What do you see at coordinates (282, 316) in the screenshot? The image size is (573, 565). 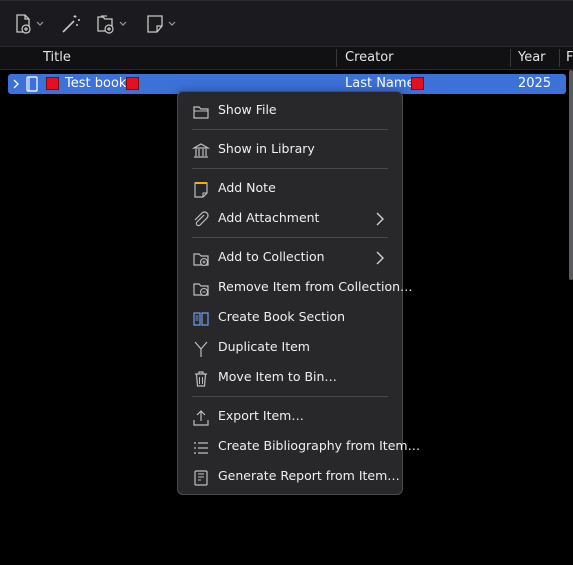 I see `menu-item-label: Create Book Section` at bounding box center [282, 316].